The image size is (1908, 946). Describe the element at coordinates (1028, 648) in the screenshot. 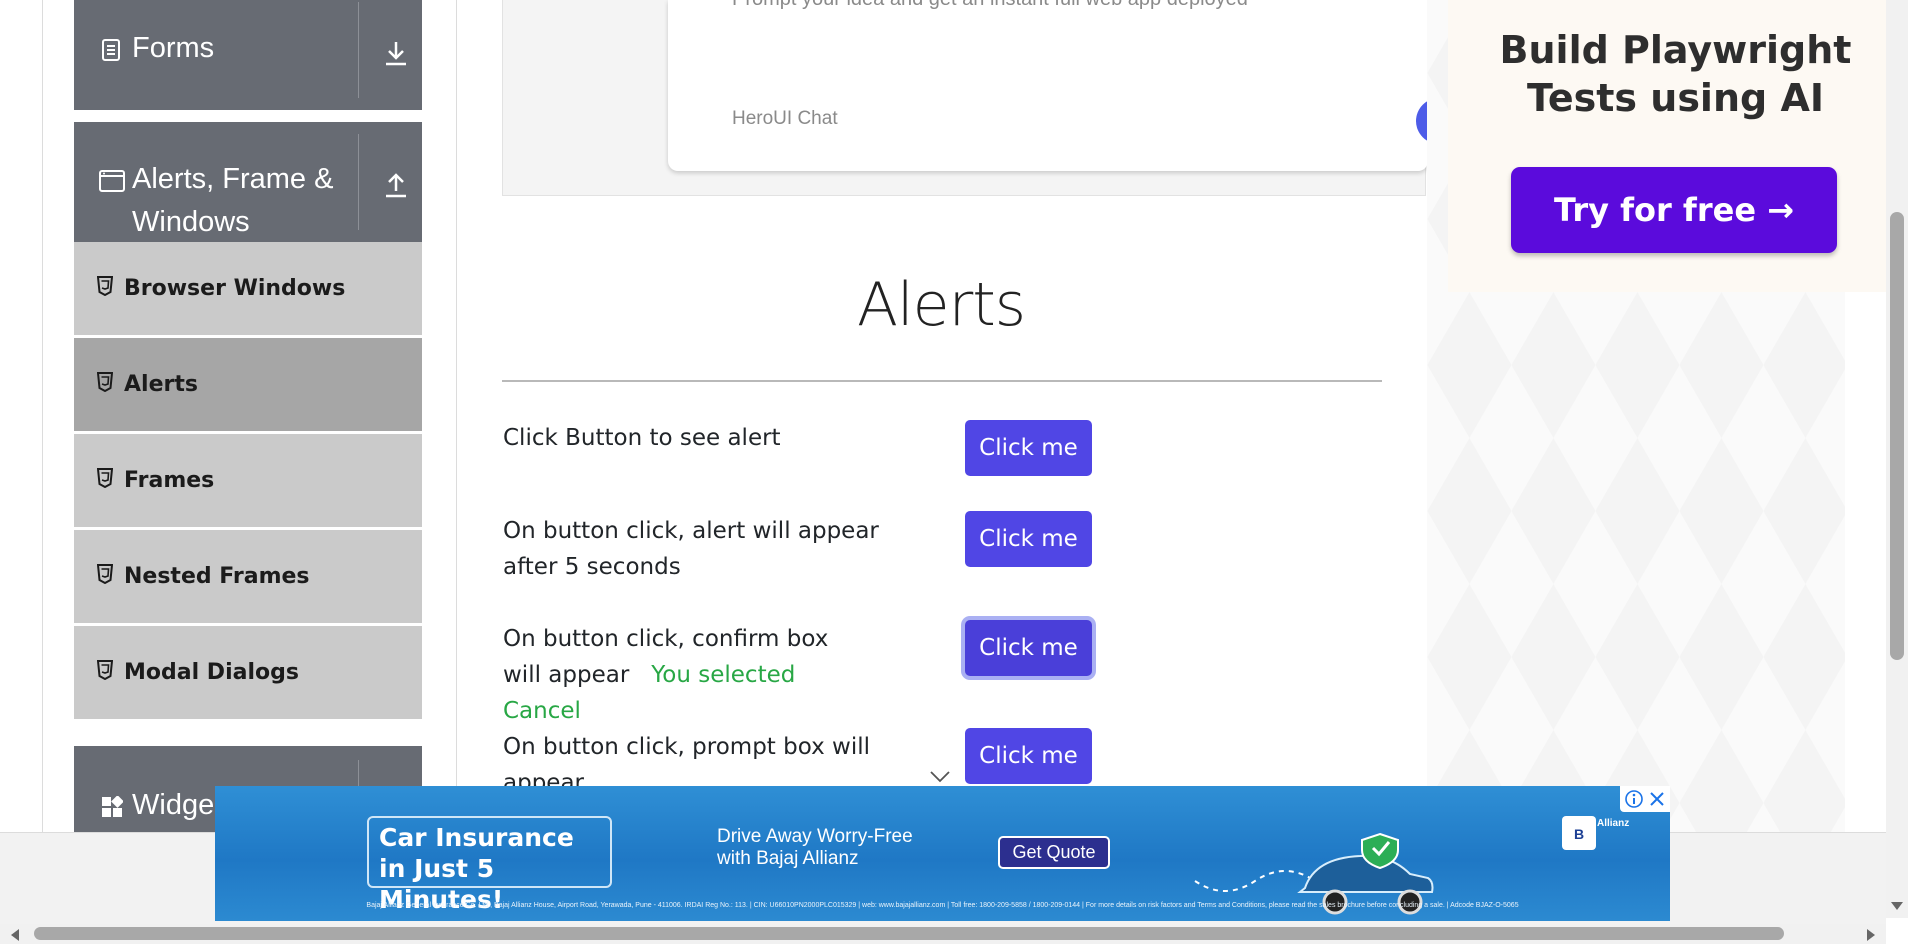

I see `confirm-button: Click me` at that location.